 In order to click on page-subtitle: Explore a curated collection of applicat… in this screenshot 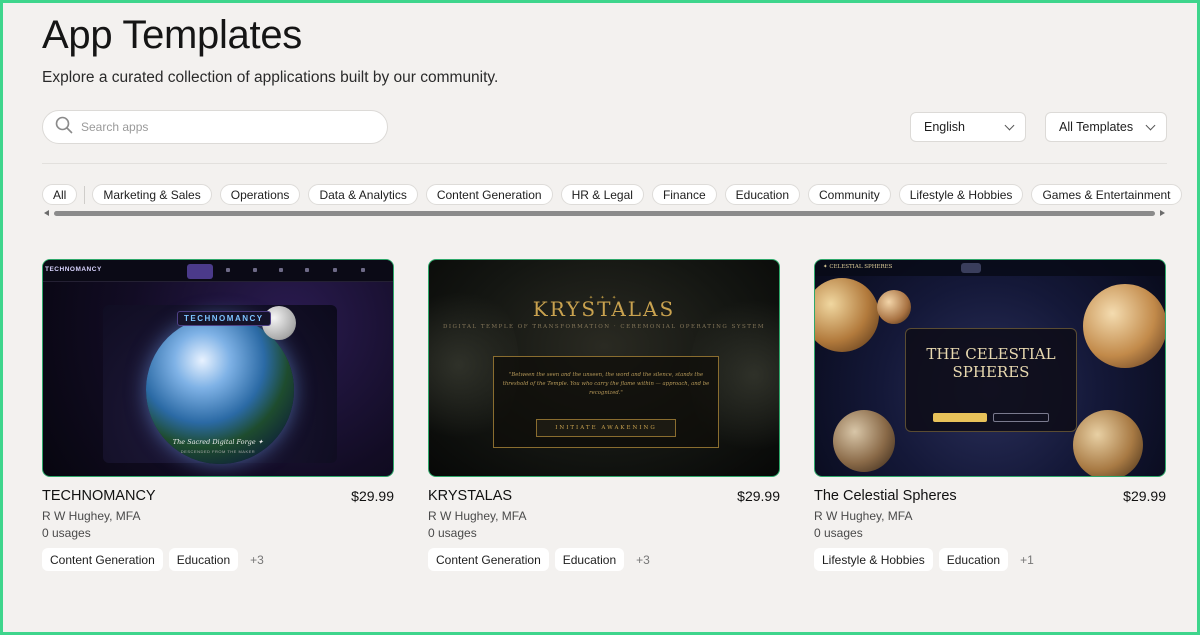, I will do `click(270, 77)`.